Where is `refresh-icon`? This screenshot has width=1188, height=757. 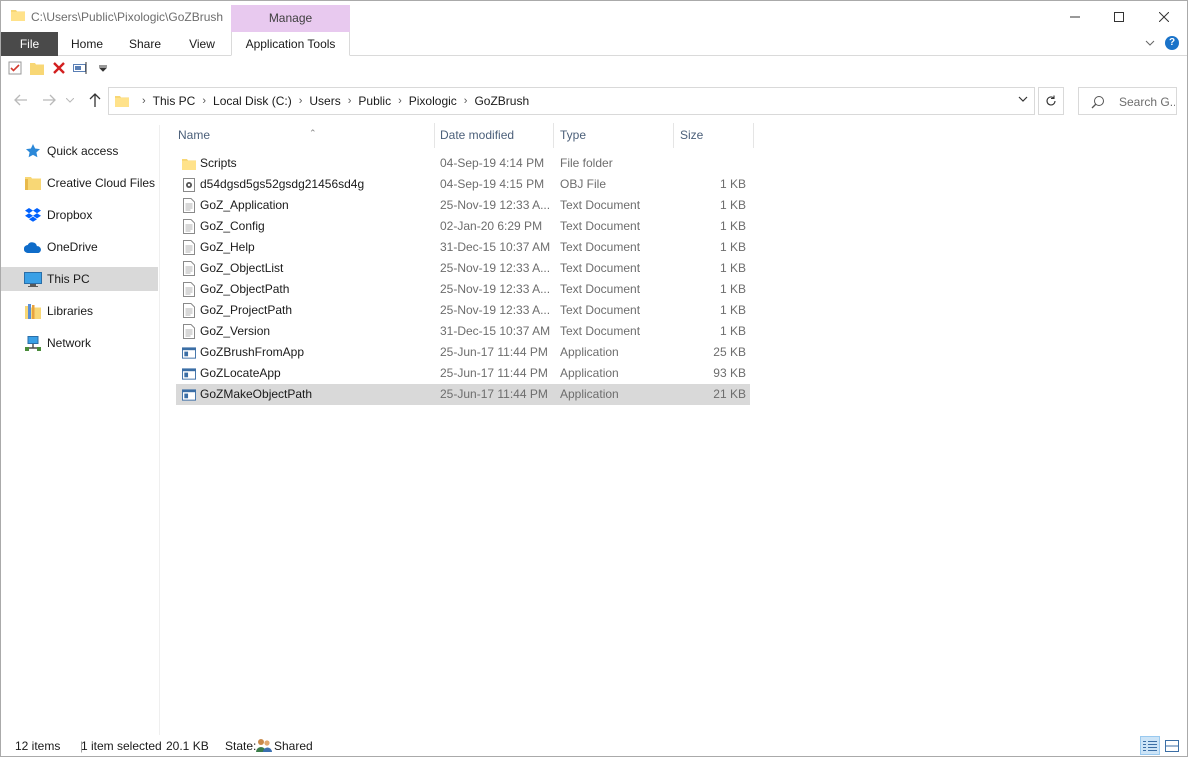 refresh-icon is located at coordinates (1051, 100).